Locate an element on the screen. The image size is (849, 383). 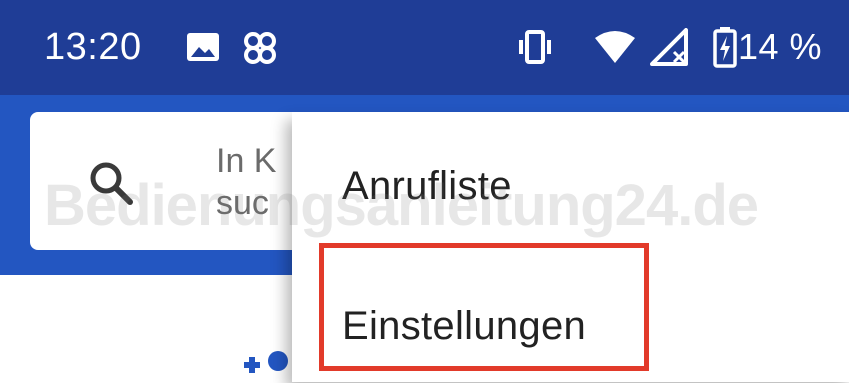
pinwheel-icon is located at coordinates (260, 50).